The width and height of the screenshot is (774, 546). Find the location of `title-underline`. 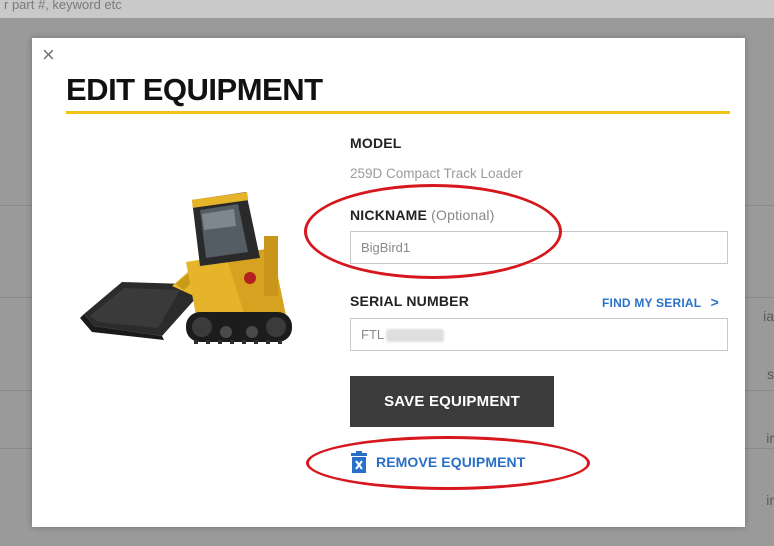

title-underline is located at coordinates (398, 112).